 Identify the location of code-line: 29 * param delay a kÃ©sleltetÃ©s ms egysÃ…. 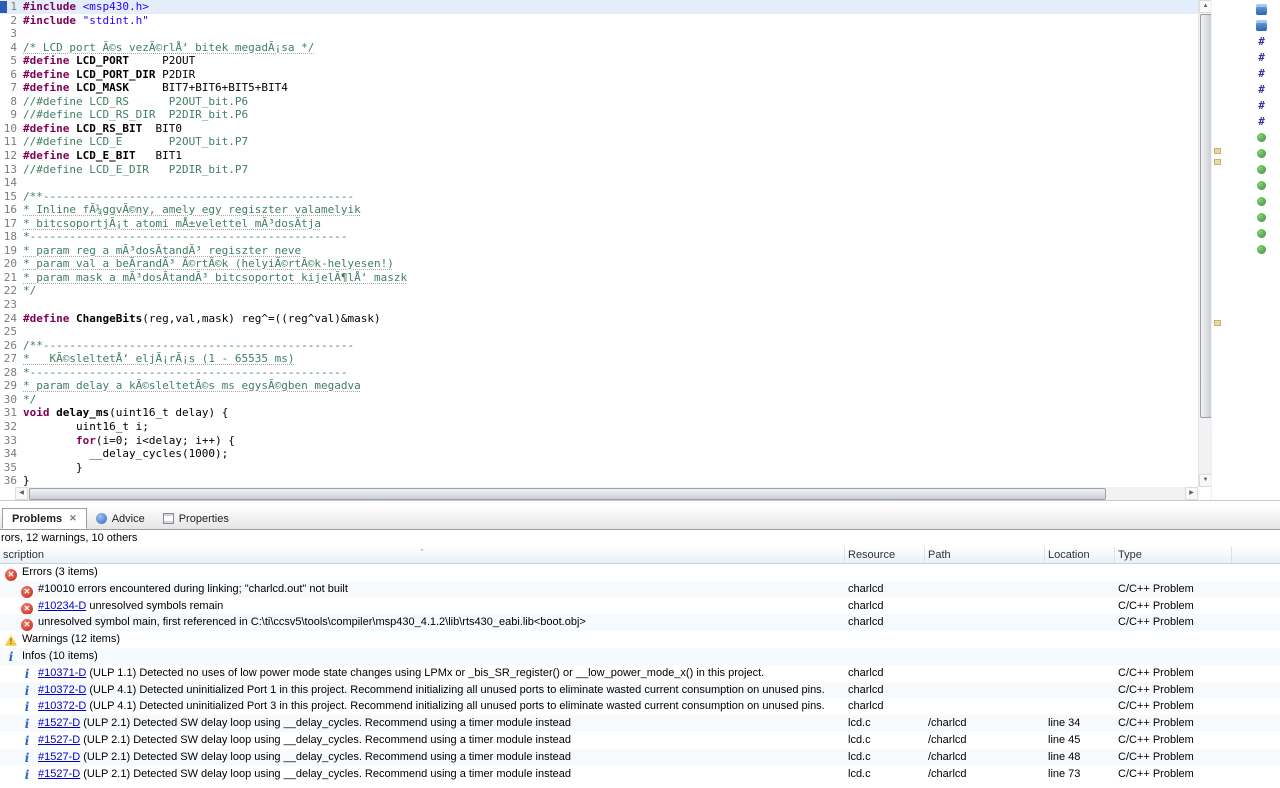
(599, 386).